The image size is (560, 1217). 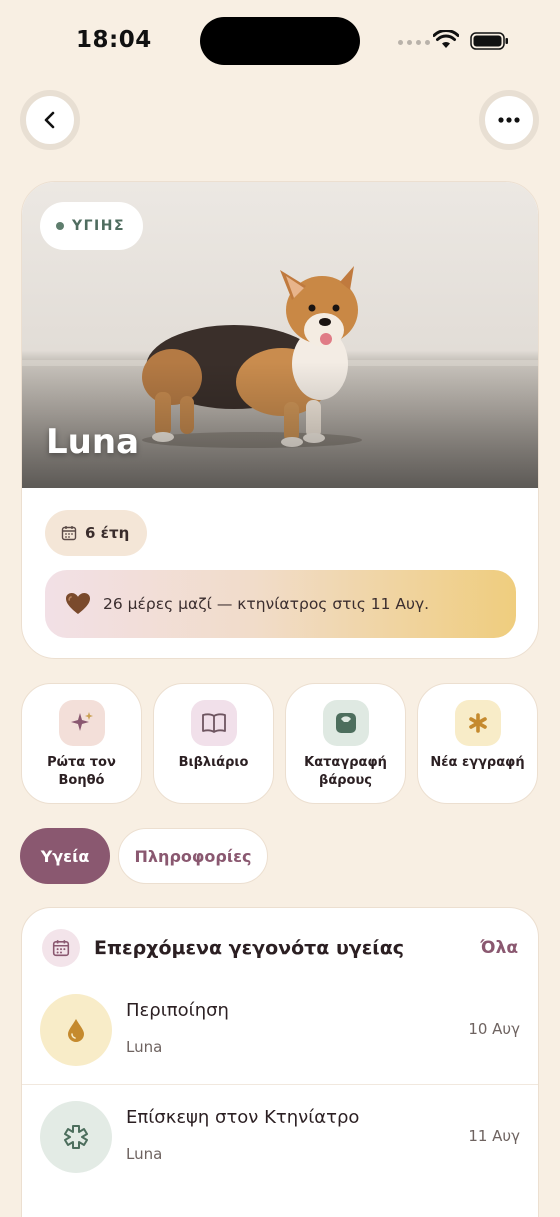 I want to click on event-date: 11 Αυγ, so click(x=494, y=1136).